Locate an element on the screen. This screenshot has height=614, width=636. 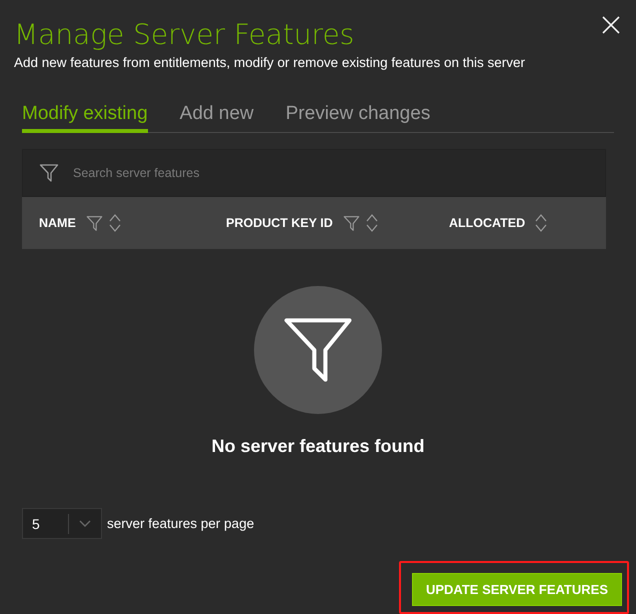
column-header: PRODUCT KEY ID is located at coordinates (279, 223).